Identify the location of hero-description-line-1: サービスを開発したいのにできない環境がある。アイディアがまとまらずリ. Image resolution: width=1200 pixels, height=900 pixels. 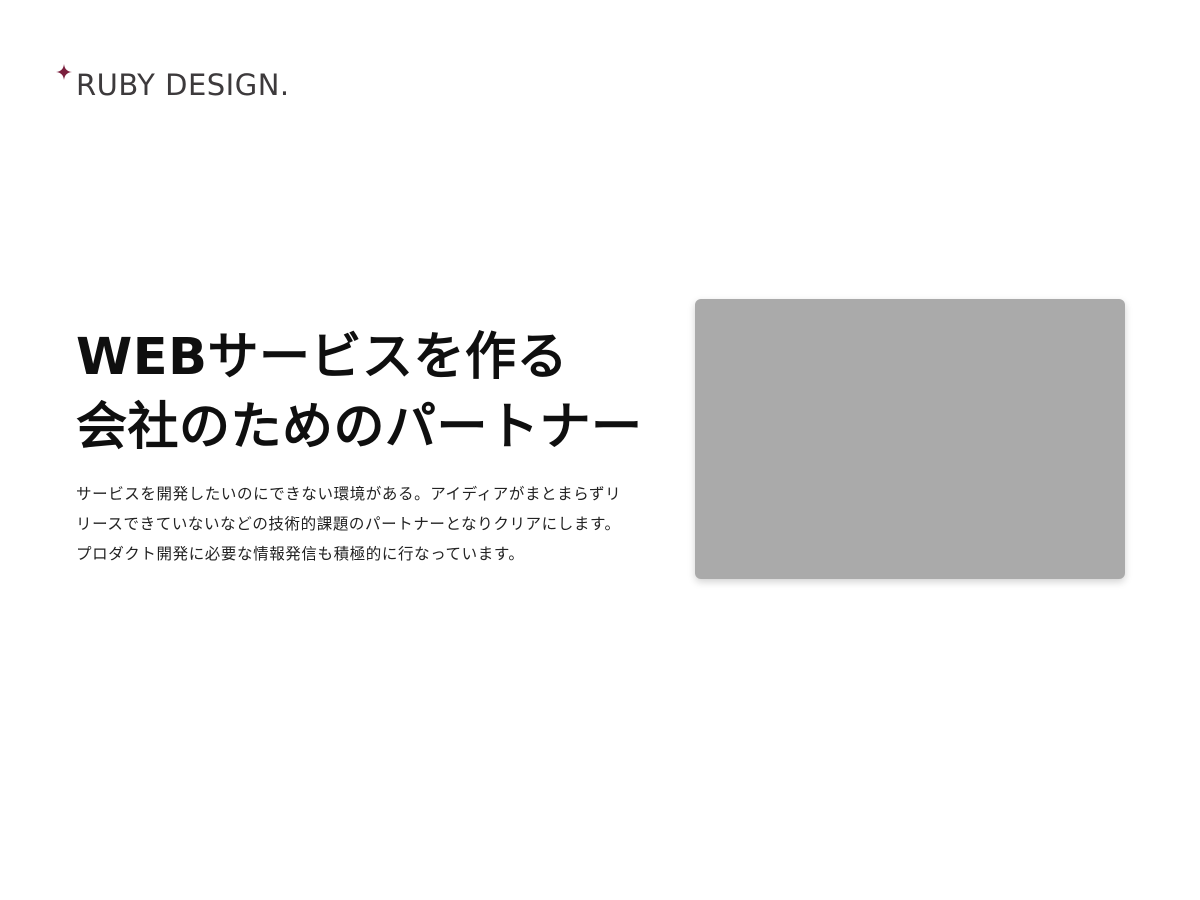
(349, 494).